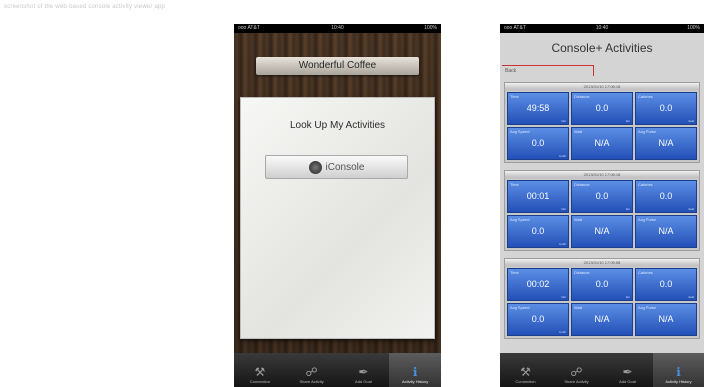 The height and width of the screenshot is (387, 704). I want to click on stat-time: Time 00:01 min, so click(538, 196).